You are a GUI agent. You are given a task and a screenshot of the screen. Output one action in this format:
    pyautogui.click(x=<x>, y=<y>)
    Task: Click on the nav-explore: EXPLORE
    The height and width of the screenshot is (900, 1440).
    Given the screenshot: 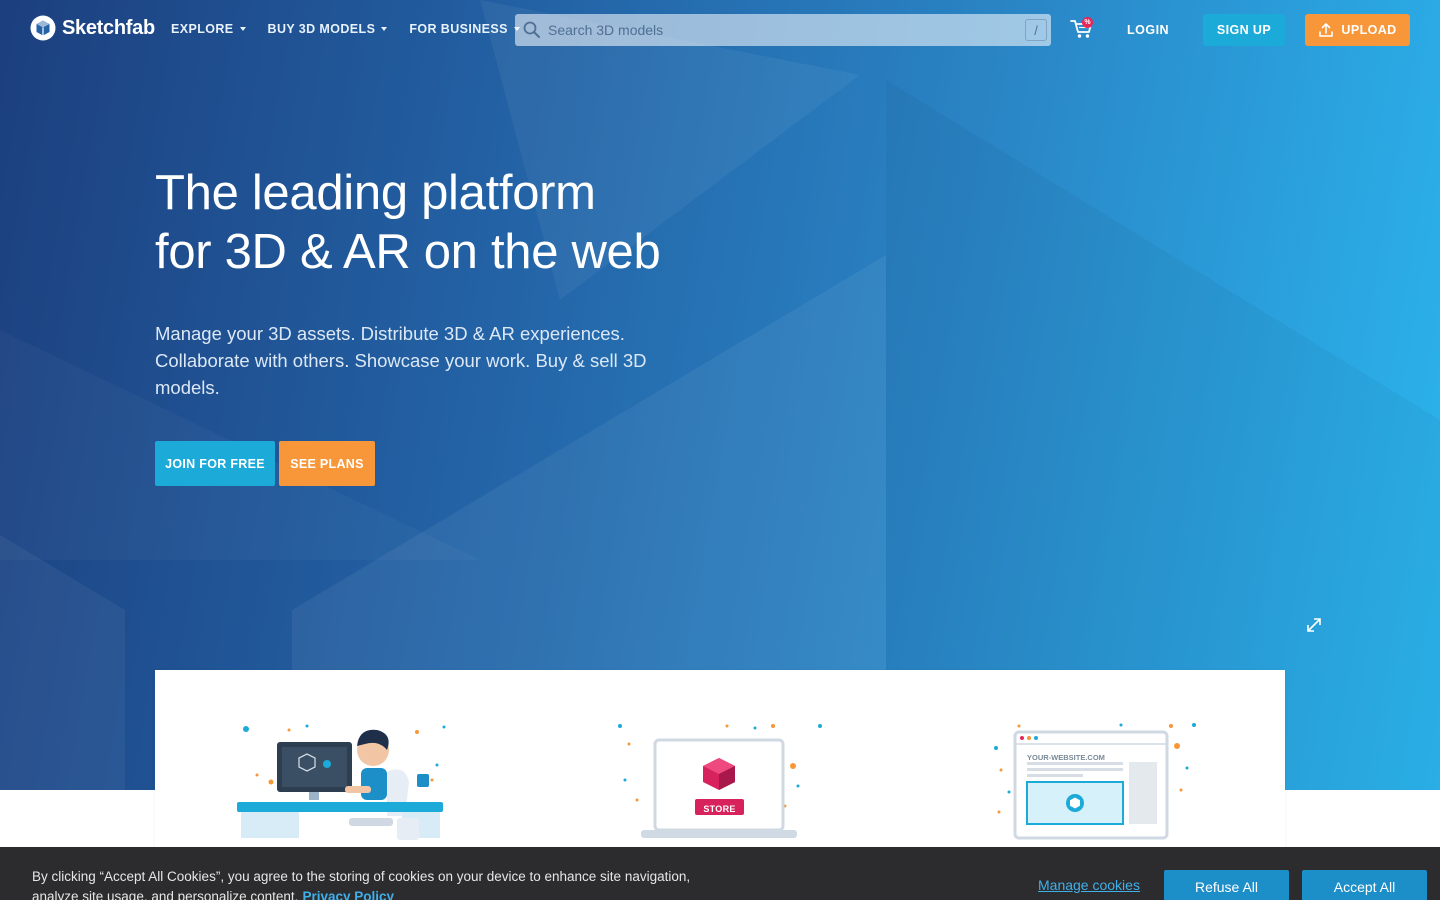 What is the action you would take?
    pyautogui.click(x=208, y=29)
    